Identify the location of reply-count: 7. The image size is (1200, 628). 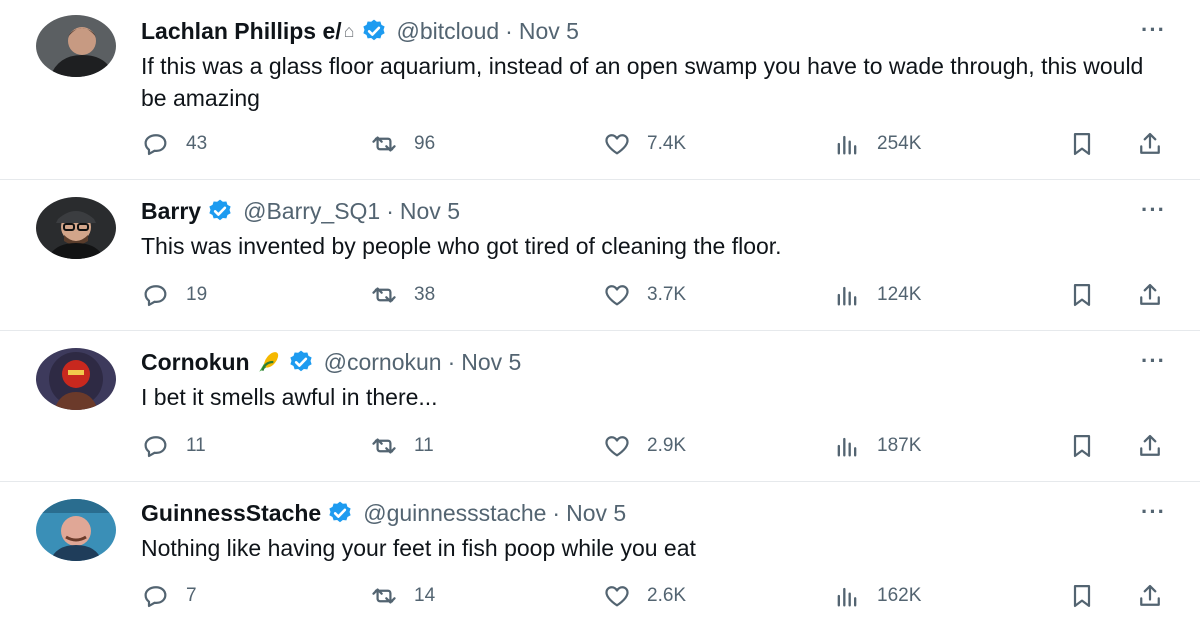
(191, 595).